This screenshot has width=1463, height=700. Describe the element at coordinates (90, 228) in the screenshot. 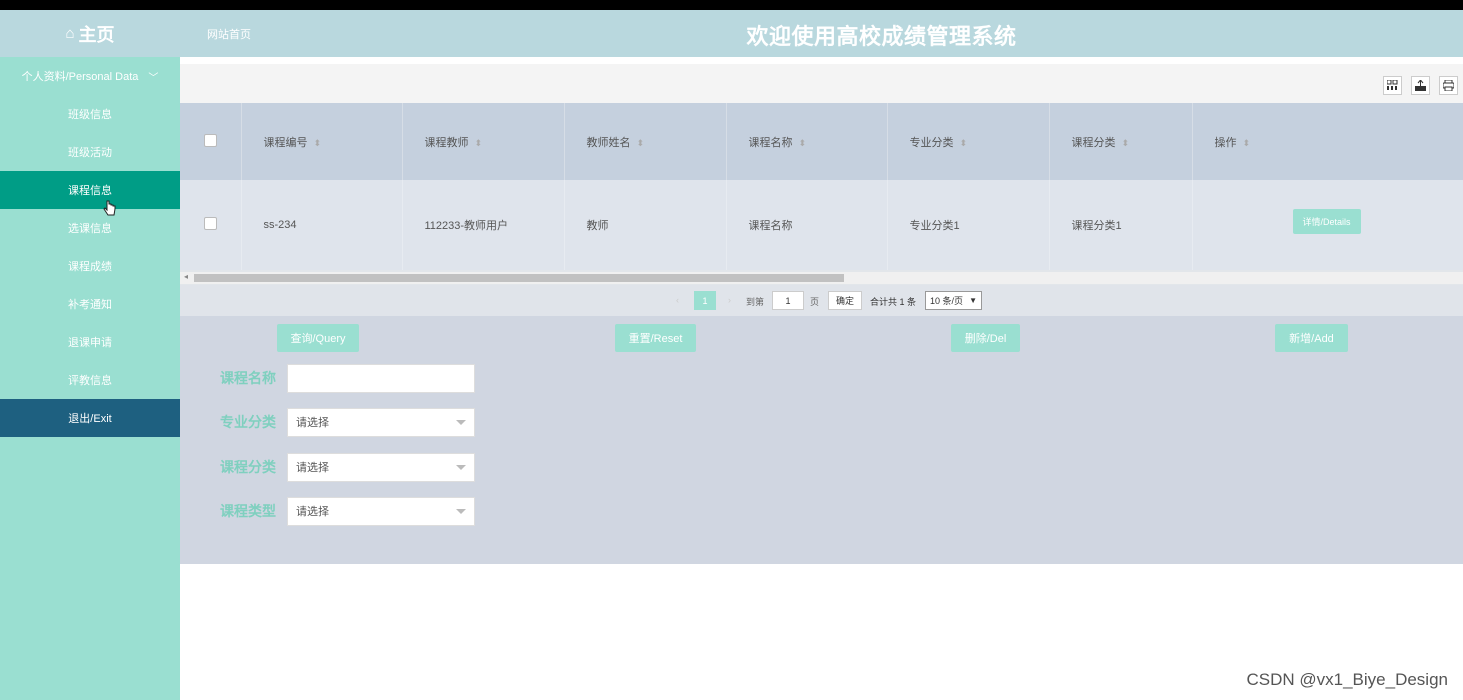

I see `sidebar-item-course-selection: 选课信息` at that location.